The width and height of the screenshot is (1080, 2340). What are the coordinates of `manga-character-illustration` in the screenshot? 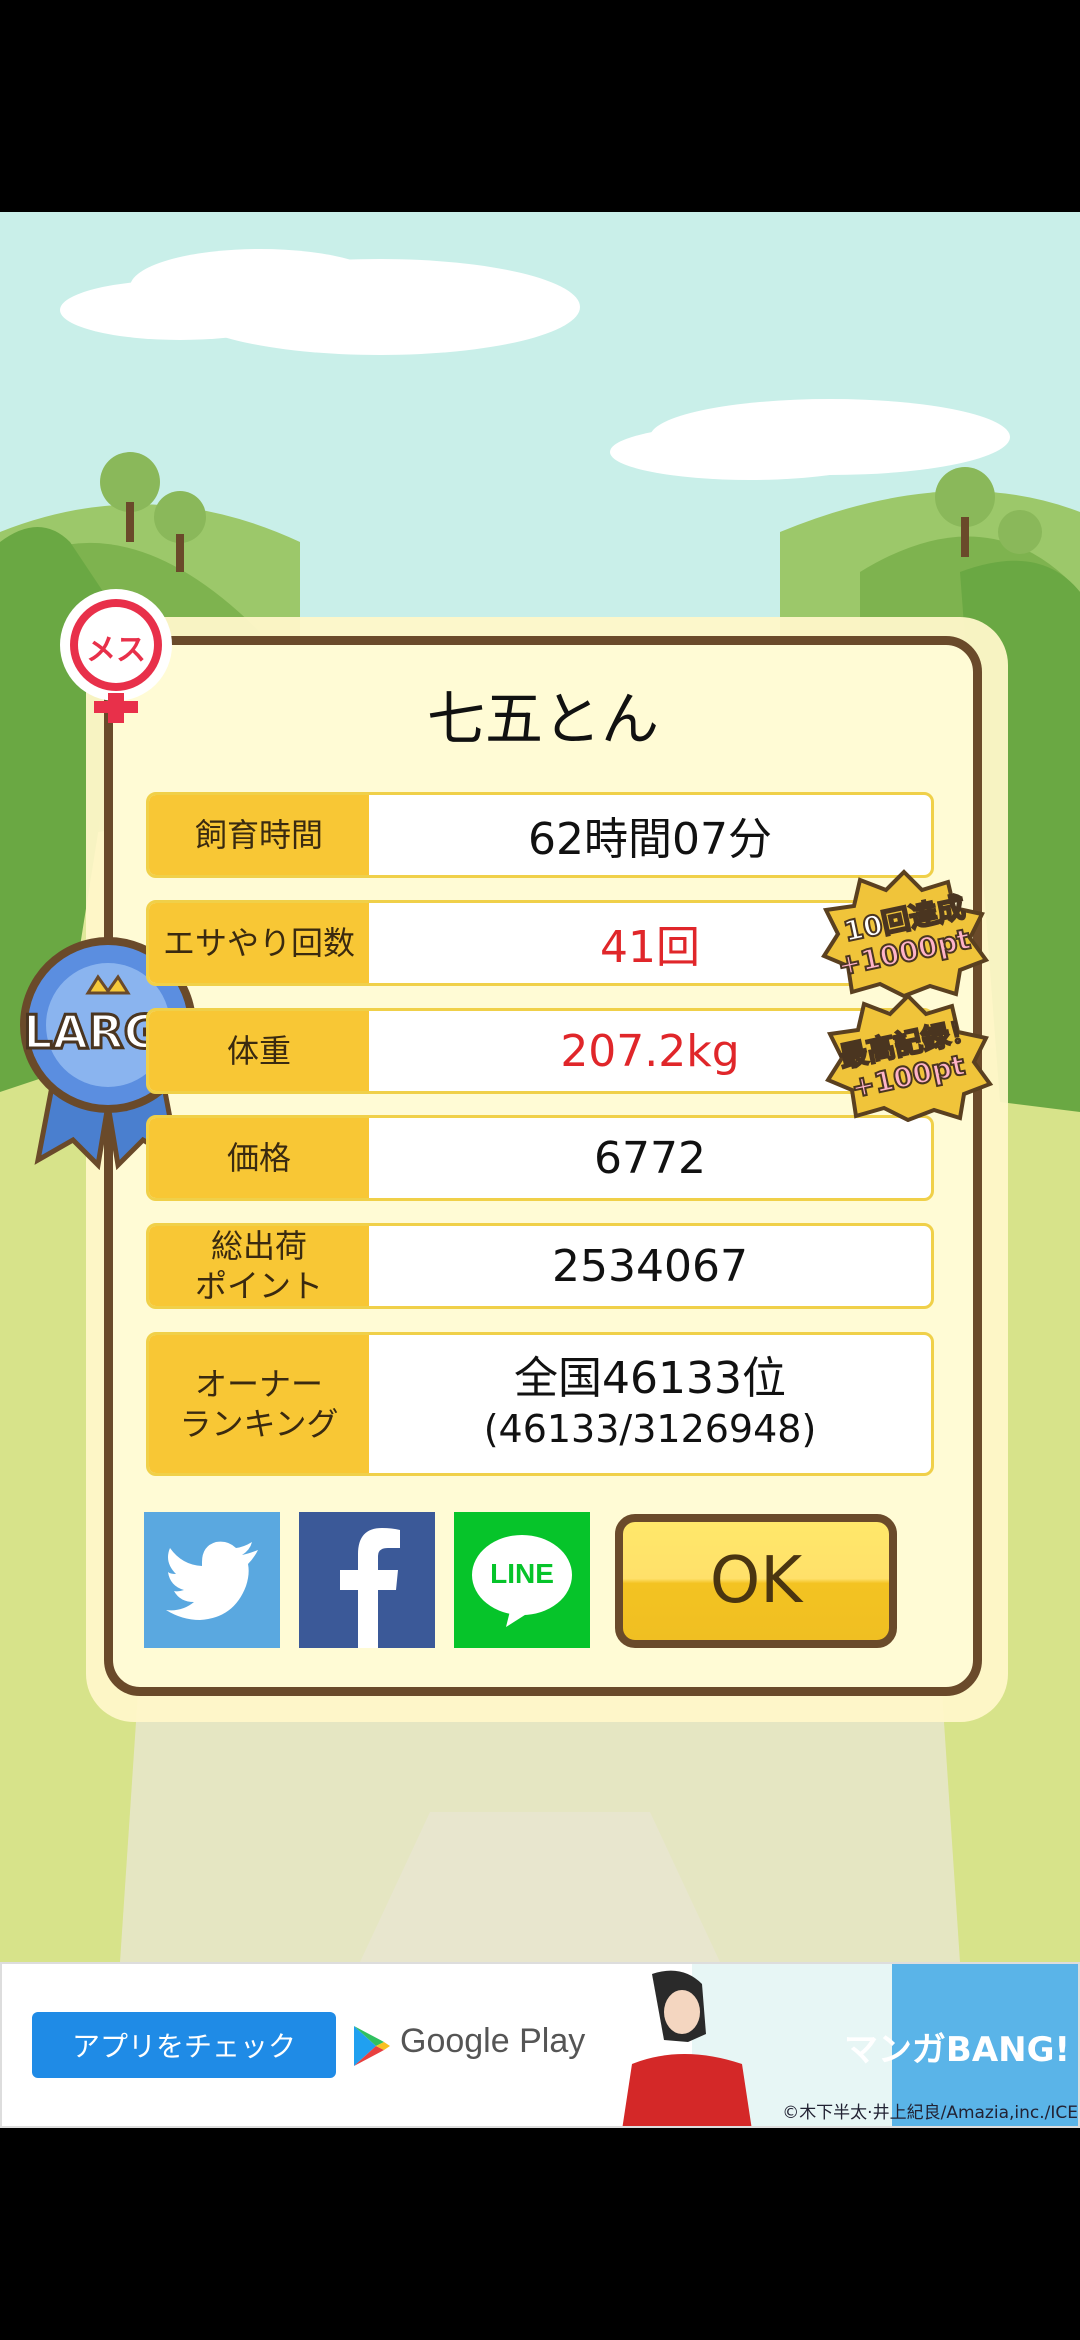 It's located at (687, 2048).